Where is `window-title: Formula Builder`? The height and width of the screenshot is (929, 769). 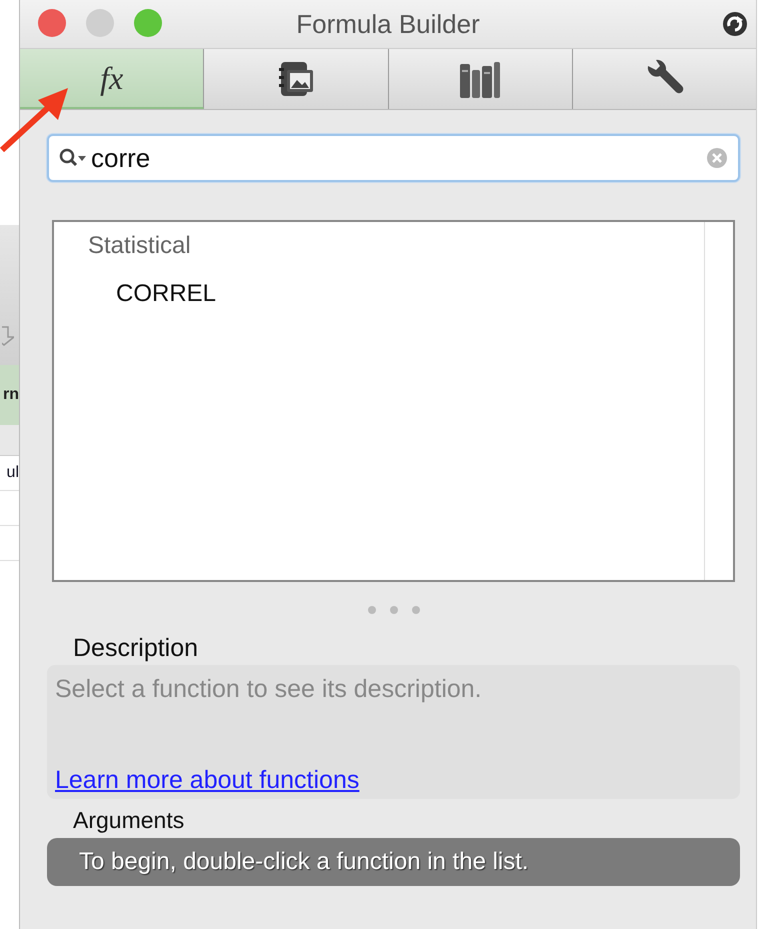
window-title: Formula Builder is located at coordinates (388, 24).